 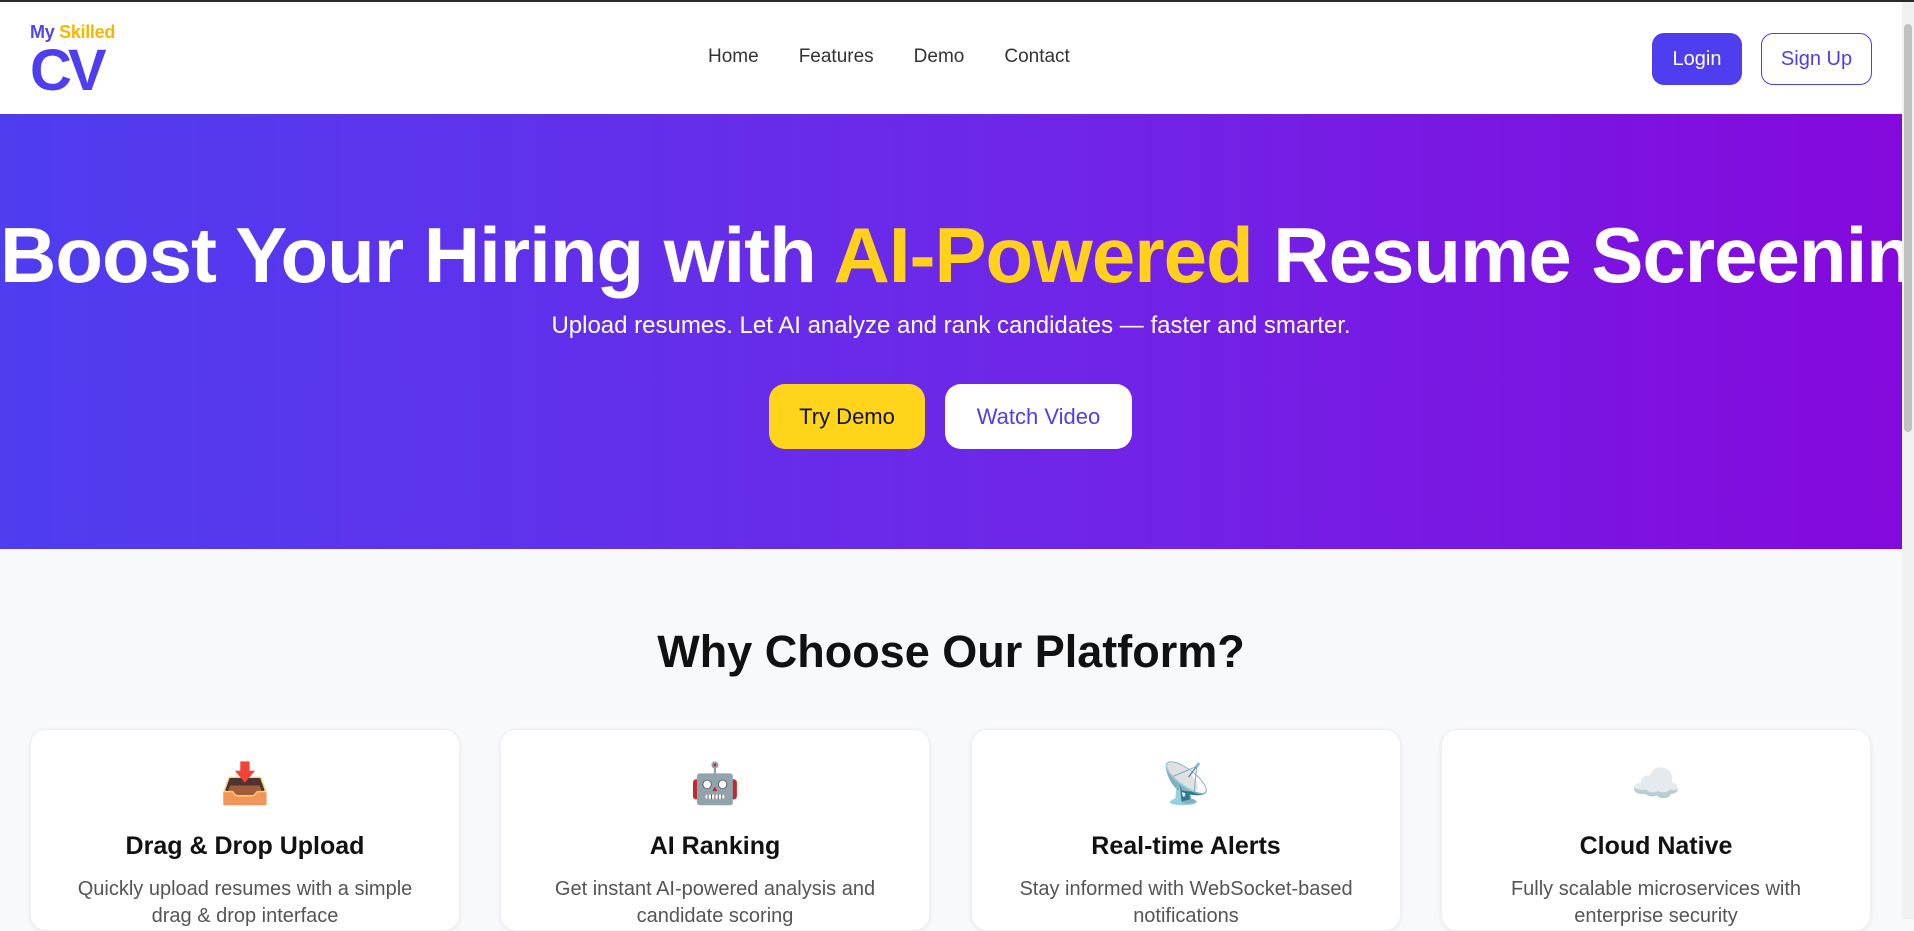 What do you see at coordinates (1908, 228) in the screenshot?
I see `scrollbar-thumb` at bounding box center [1908, 228].